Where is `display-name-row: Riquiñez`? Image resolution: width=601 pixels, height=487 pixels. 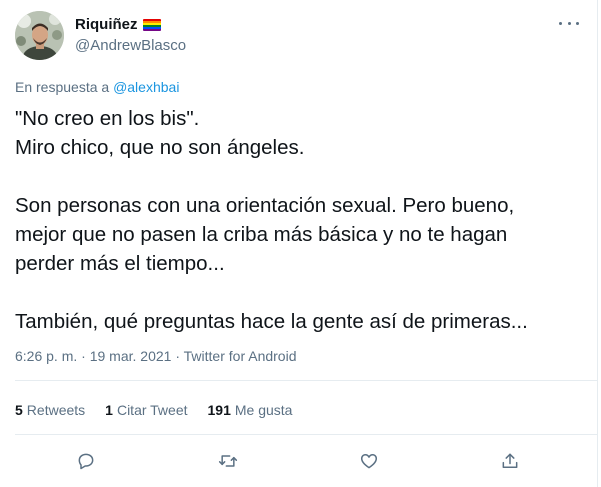 display-name-row: Riquiñez is located at coordinates (118, 24).